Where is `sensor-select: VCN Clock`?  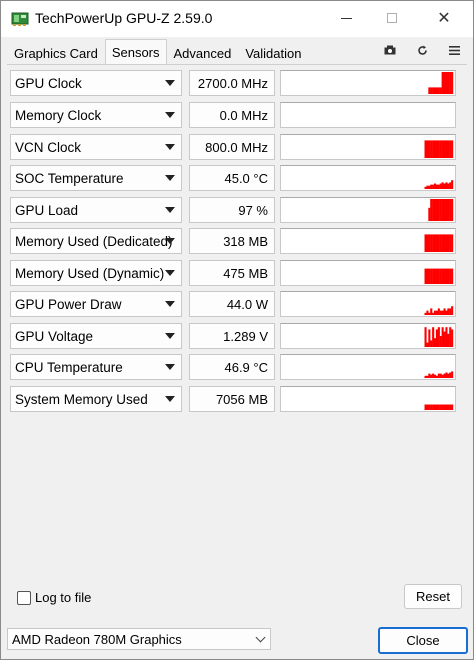 sensor-select: VCN Clock is located at coordinates (96, 147).